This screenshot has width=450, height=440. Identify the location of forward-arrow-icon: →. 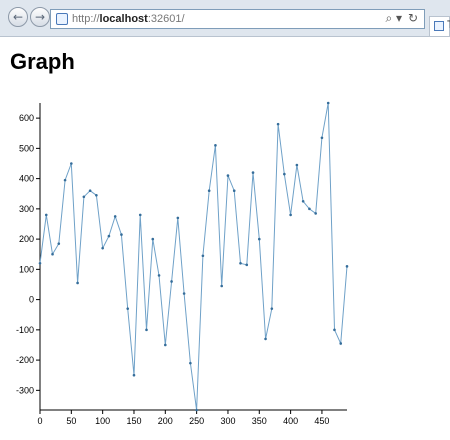
(40, 17).